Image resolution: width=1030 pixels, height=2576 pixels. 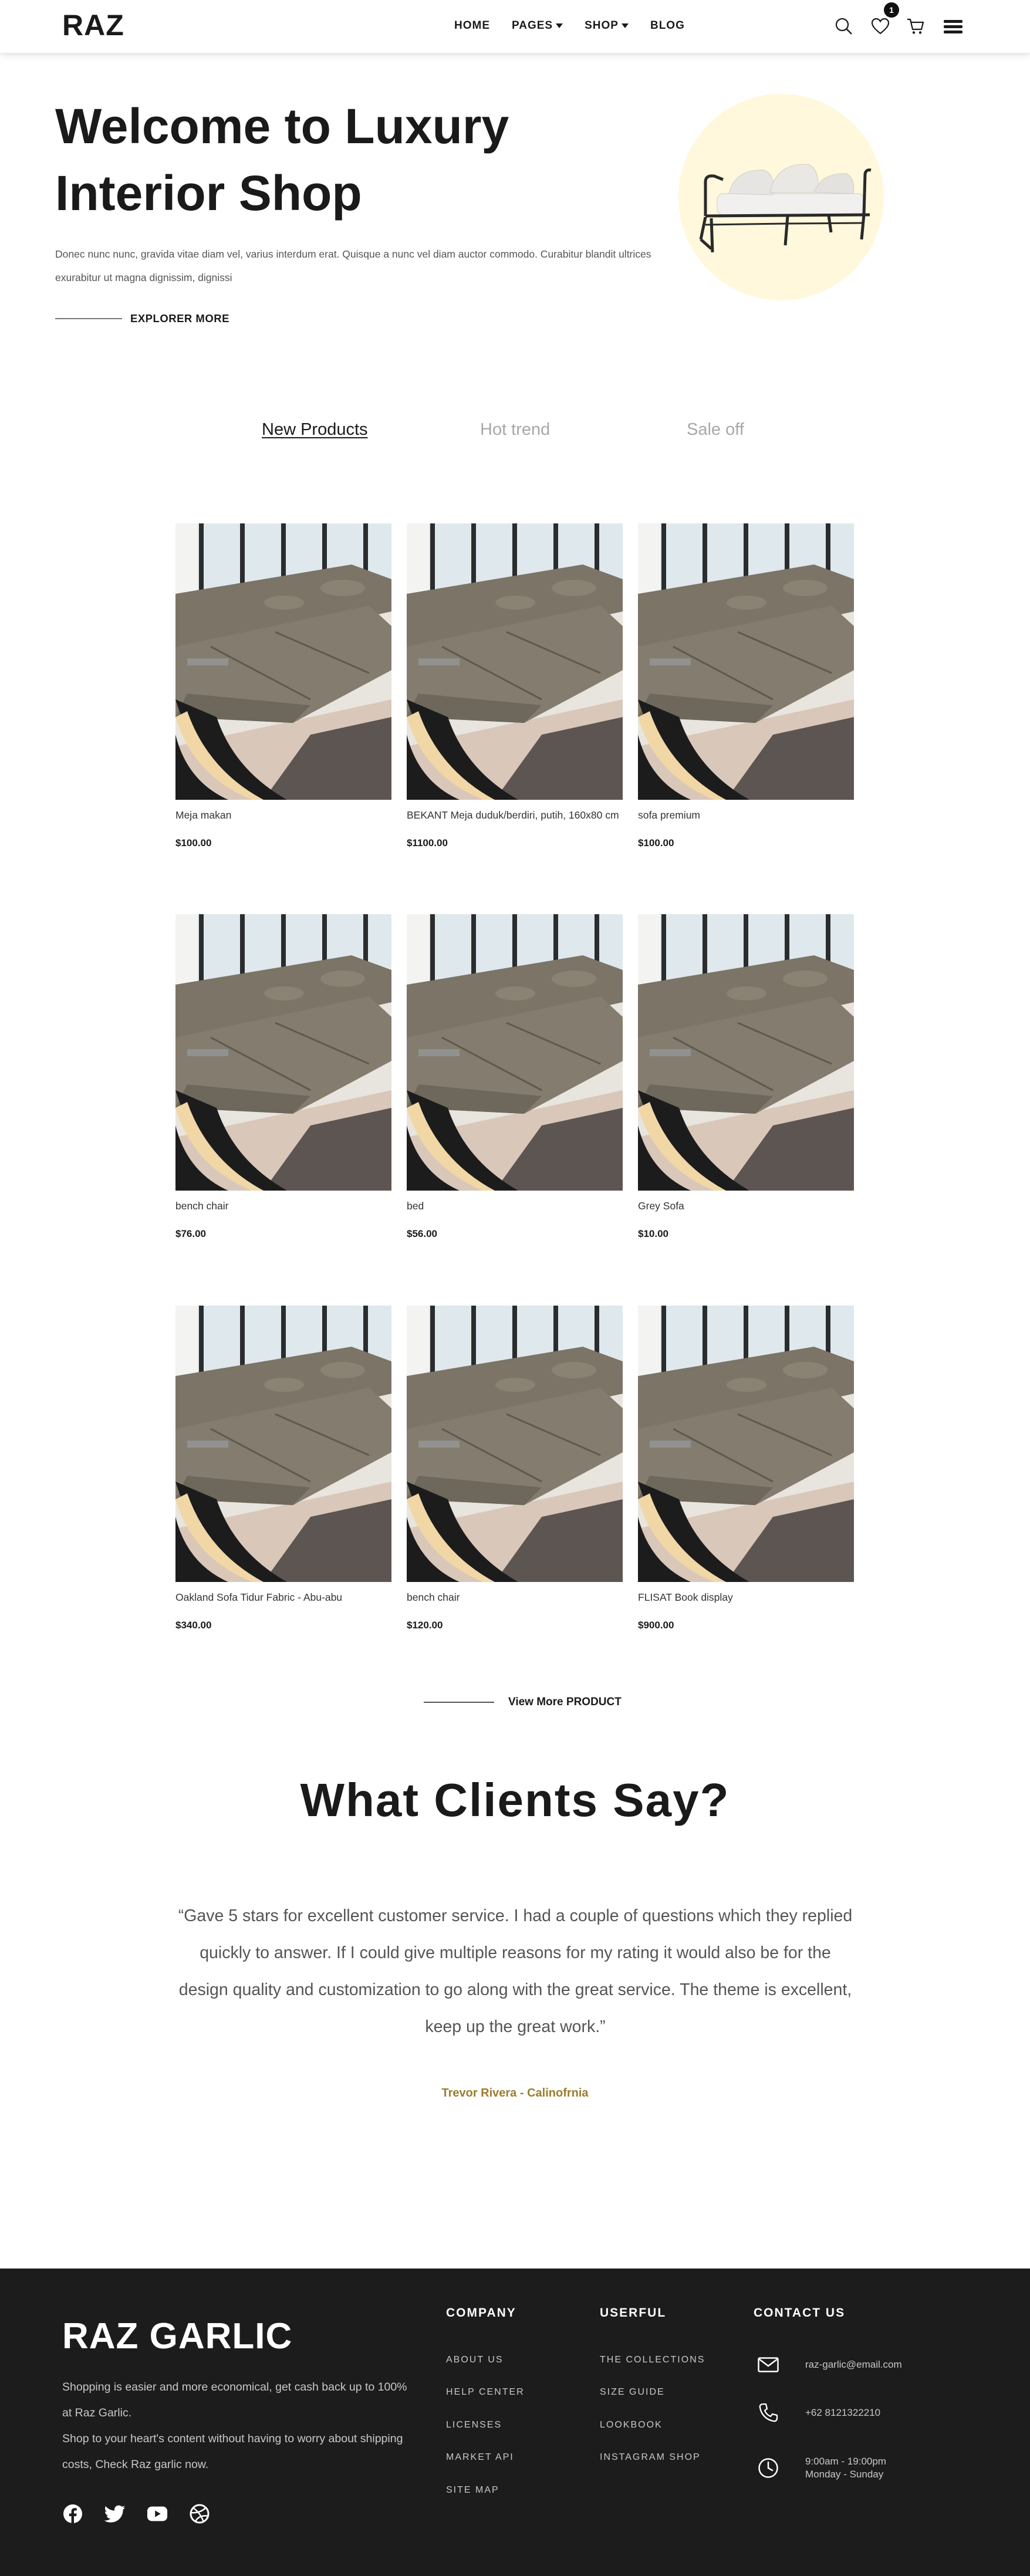 I want to click on product-name: Meja makan, so click(x=283, y=815).